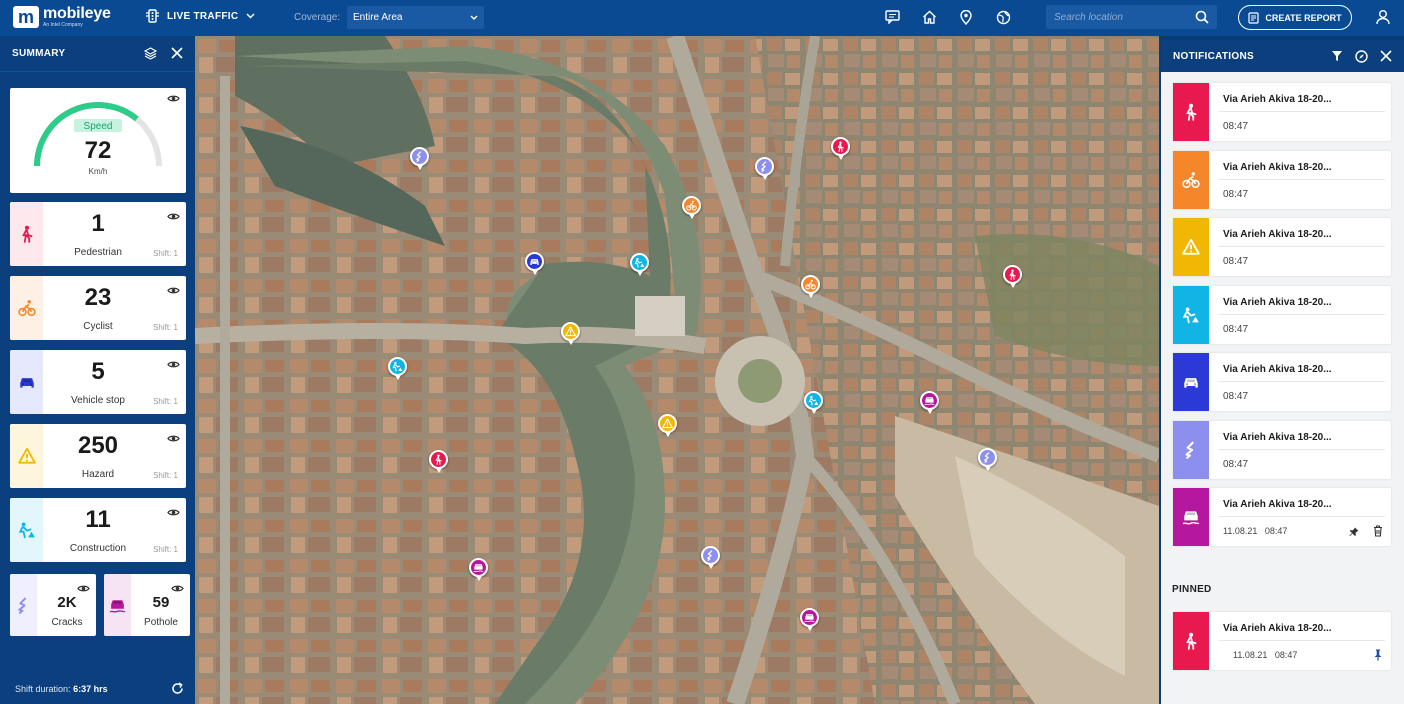  I want to click on pin-icon, so click(1354, 533).